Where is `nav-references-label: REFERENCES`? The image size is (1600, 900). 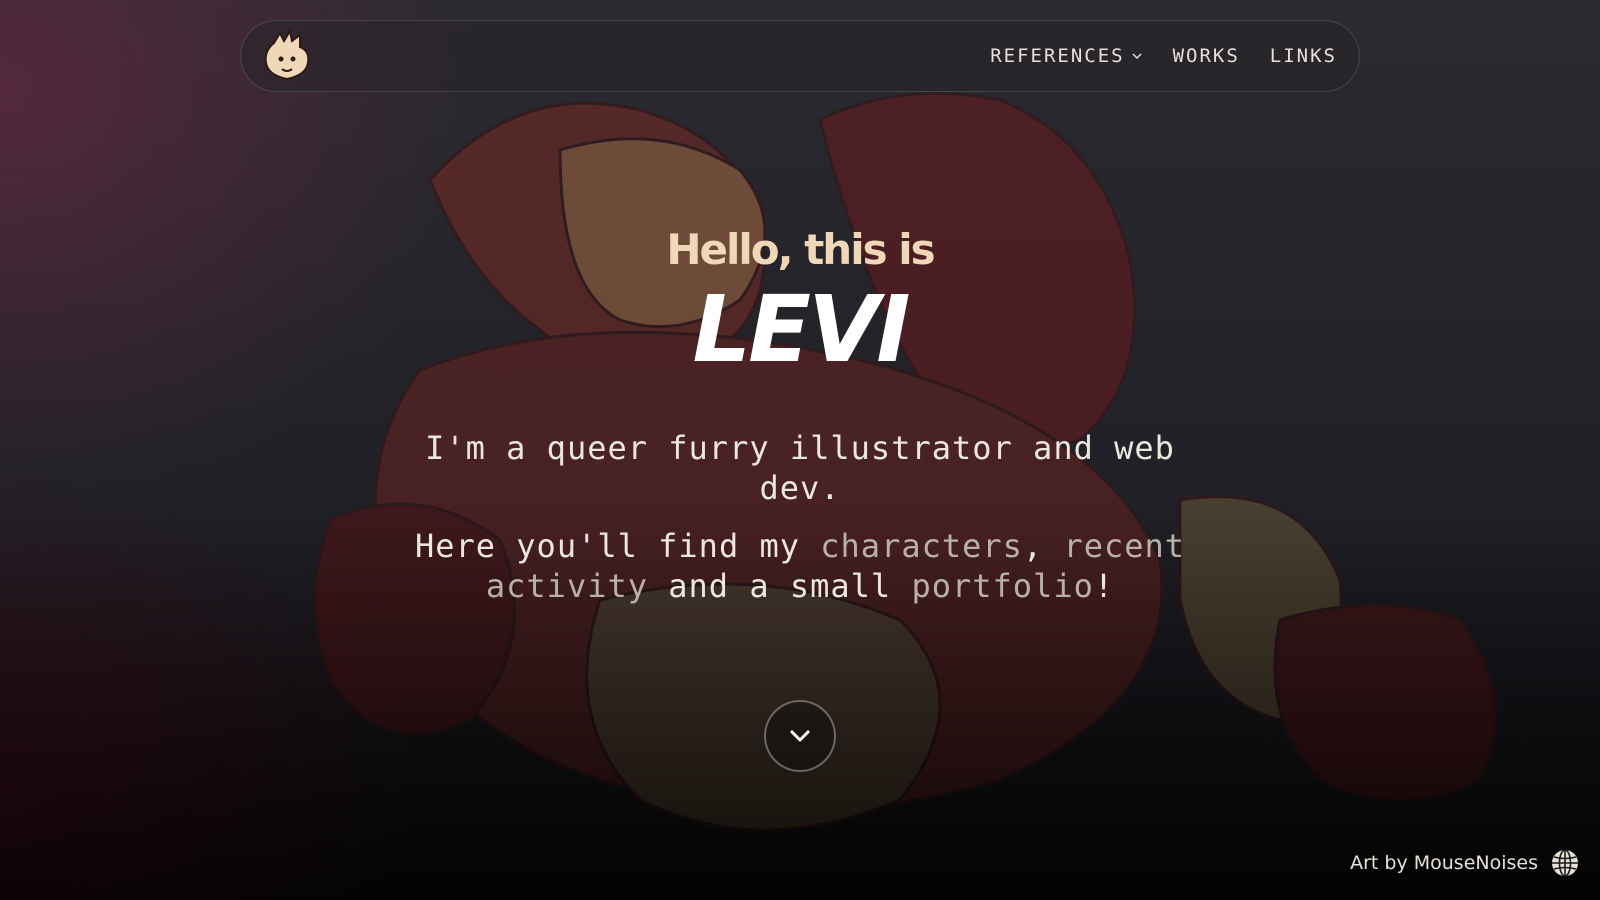
nav-references-label: REFERENCES is located at coordinates (1057, 56).